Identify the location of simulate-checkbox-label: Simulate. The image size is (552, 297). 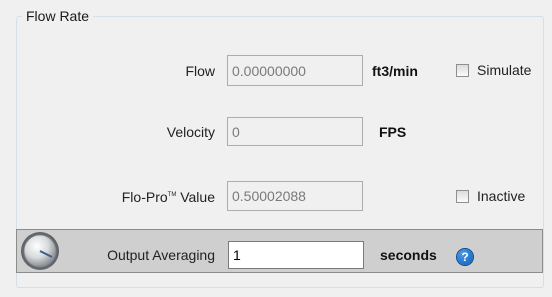
(504, 70).